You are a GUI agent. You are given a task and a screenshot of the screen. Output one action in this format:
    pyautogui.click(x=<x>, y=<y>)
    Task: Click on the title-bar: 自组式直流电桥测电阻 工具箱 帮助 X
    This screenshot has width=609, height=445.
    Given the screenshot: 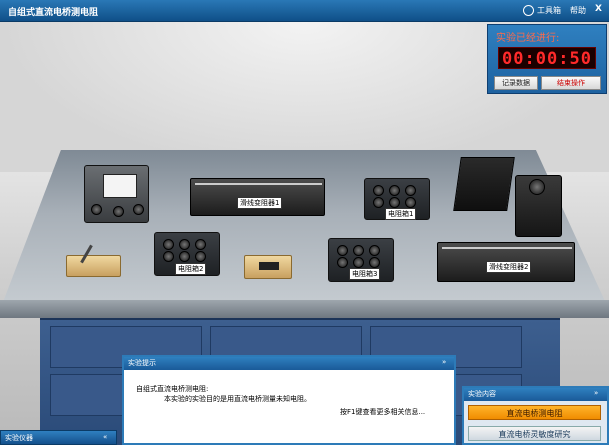 What is the action you would take?
    pyautogui.click(x=304, y=11)
    